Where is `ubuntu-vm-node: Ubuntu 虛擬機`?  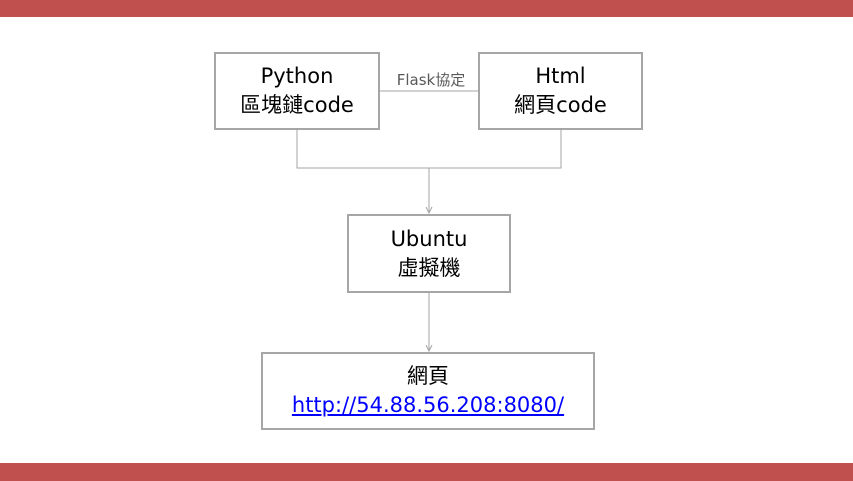 ubuntu-vm-node: Ubuntu 虛擬機 is located at coordinates (429, 253).